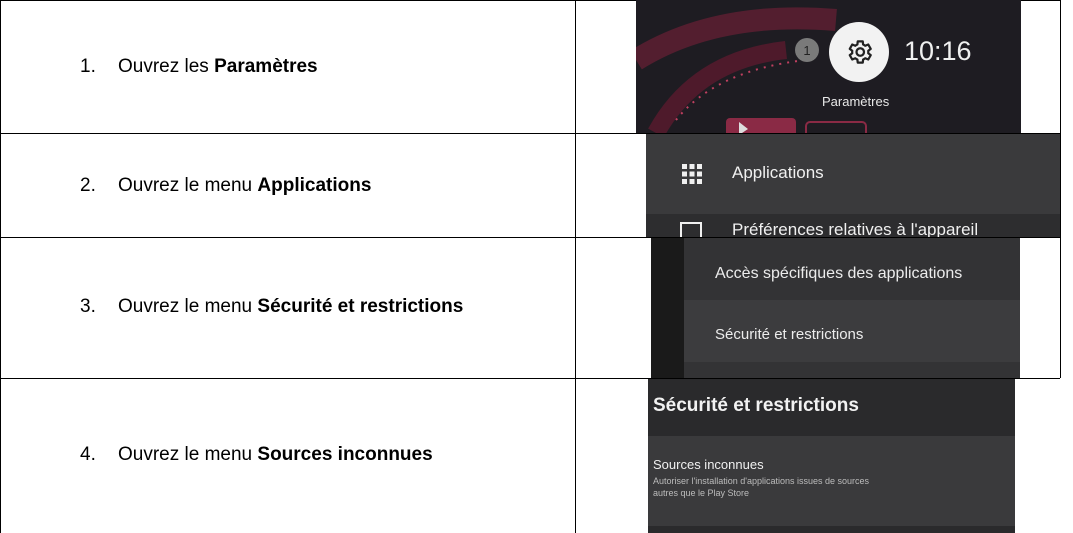 This screenshot has width=1073, height=533. What do you see at coordinates (807, 50) in the screenshot?
I see `notification-badge: 1` at bounding box center [807, 50].